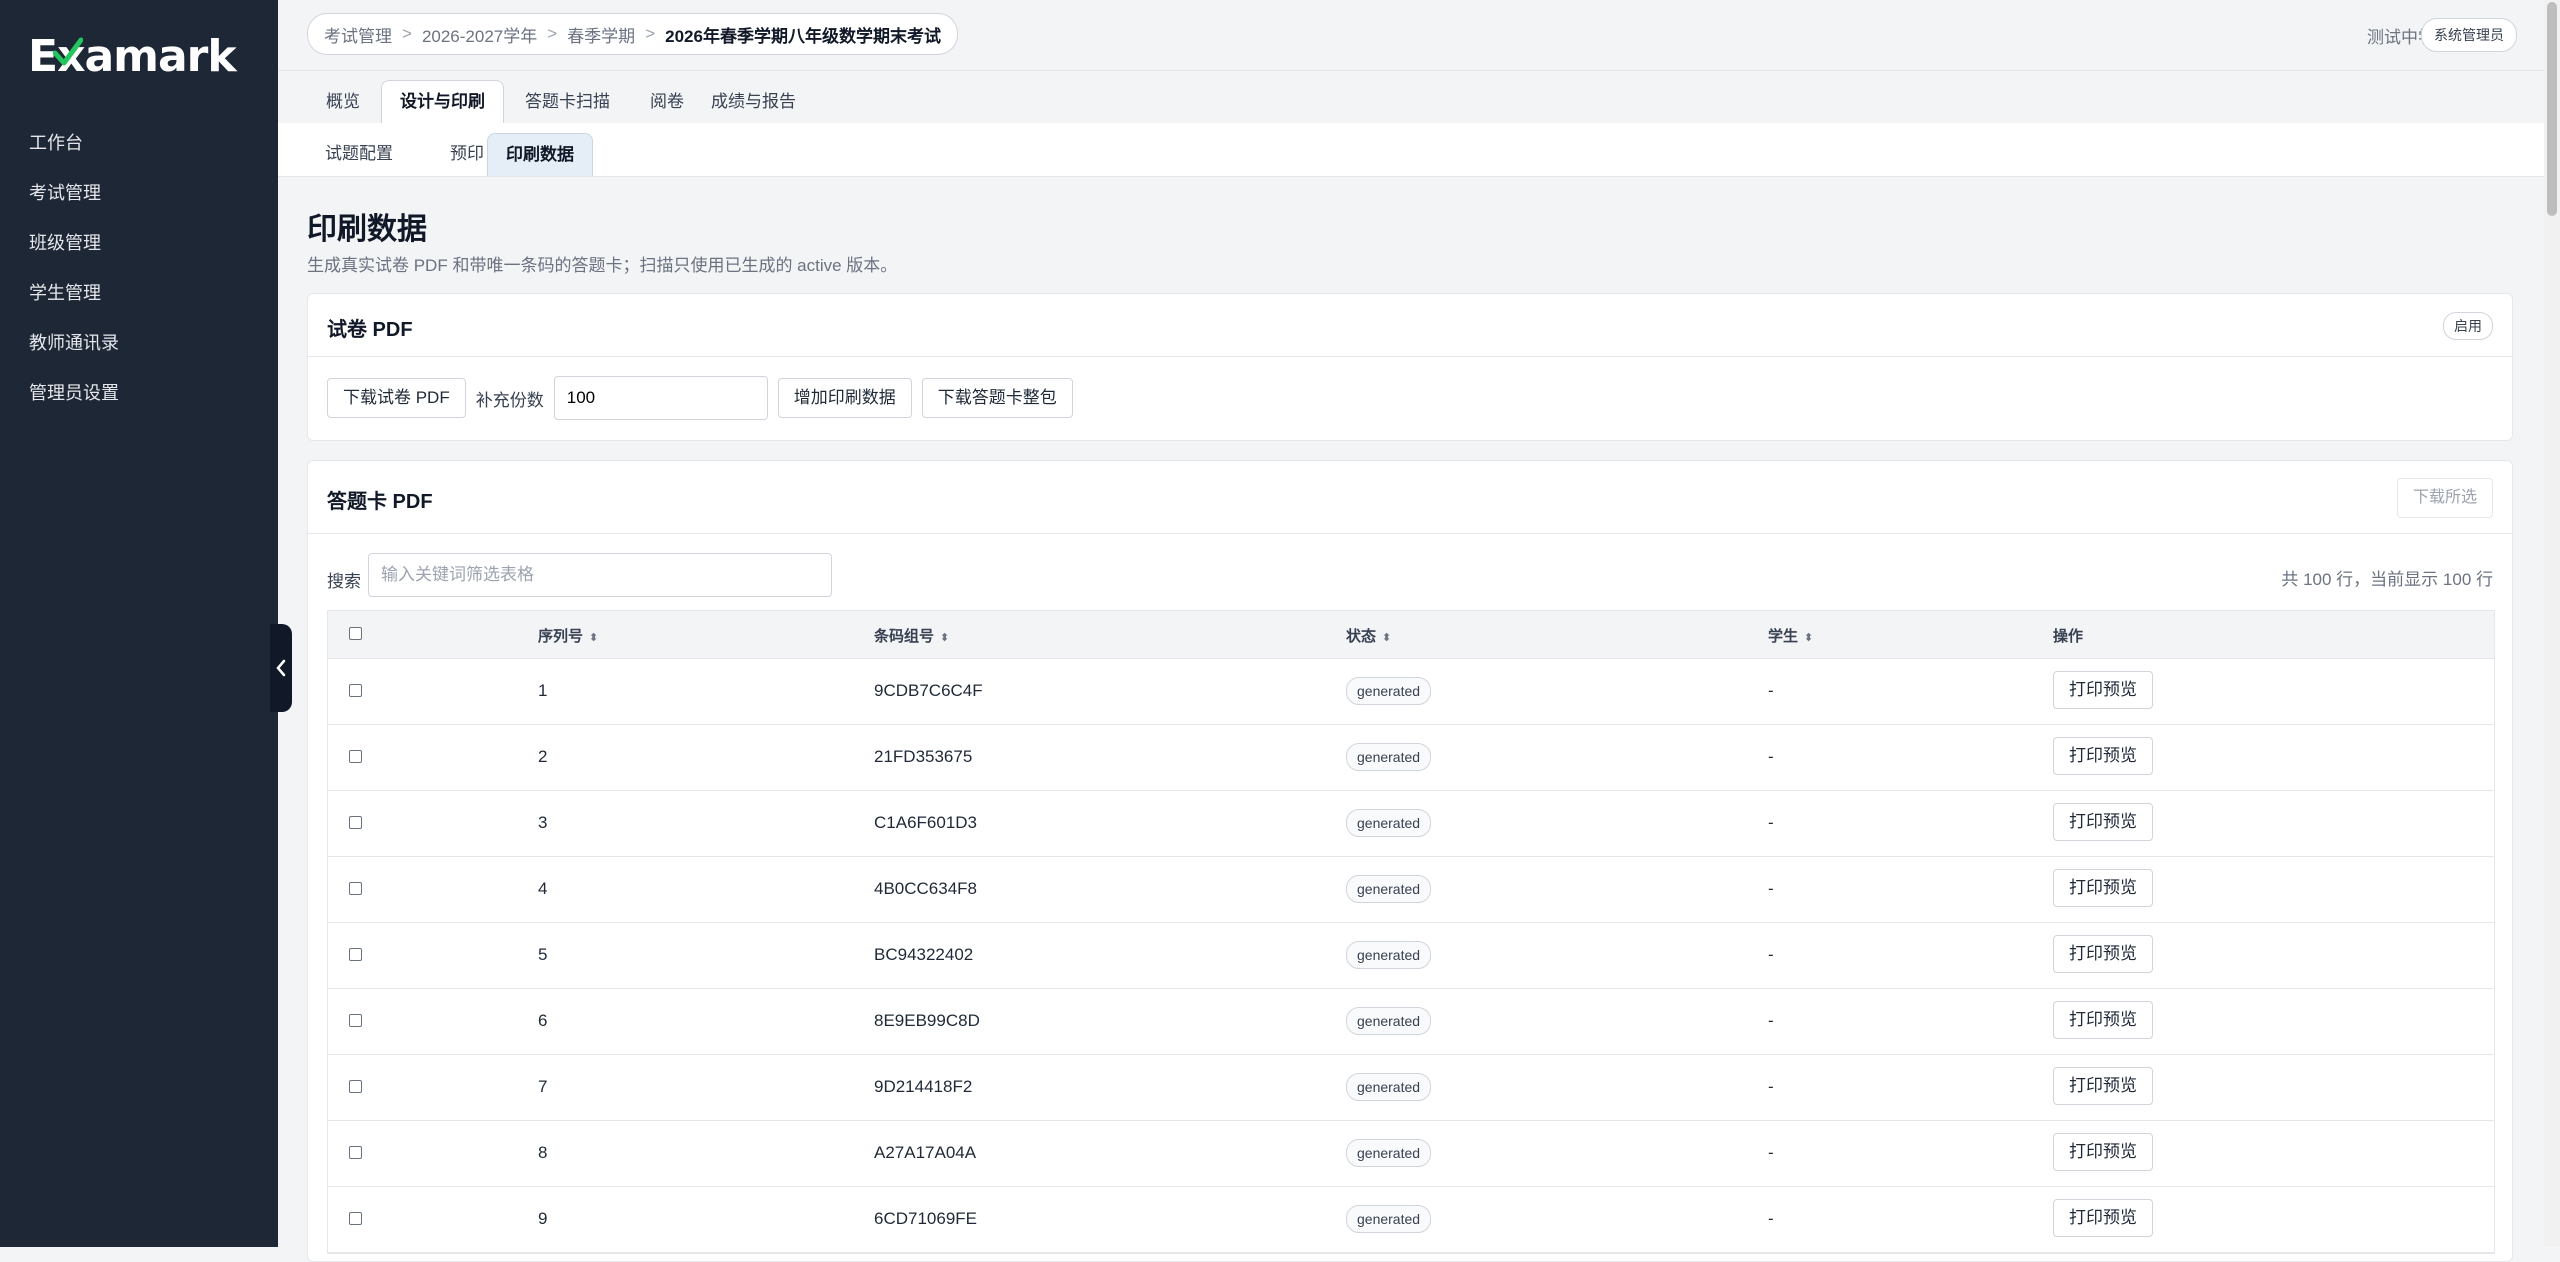 This screenshot has height=1262, width=2560. I want to click on download-answer-sheet-bundle-button: 下载答题卡整包, so click(997, 398).